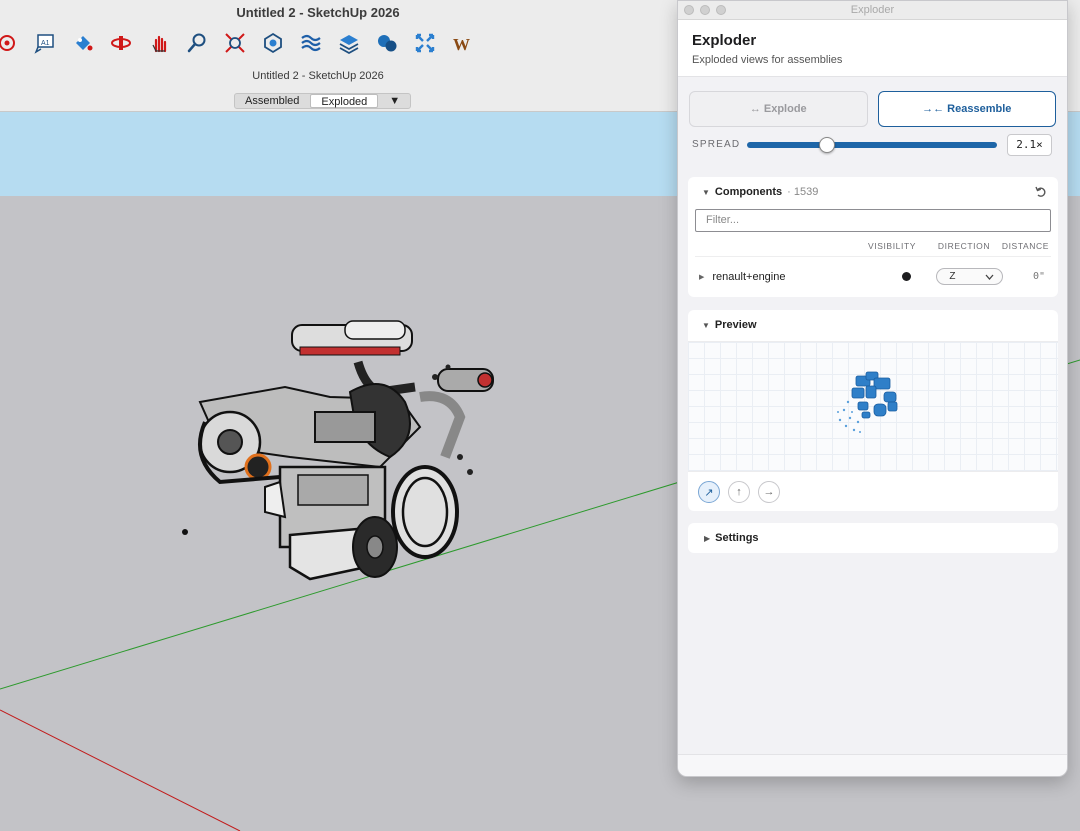  What do you see at coordinates (873, 192) in the screenshot?
I see `components-header: ▼ Components · 1539` at bounding box center [873, 192].